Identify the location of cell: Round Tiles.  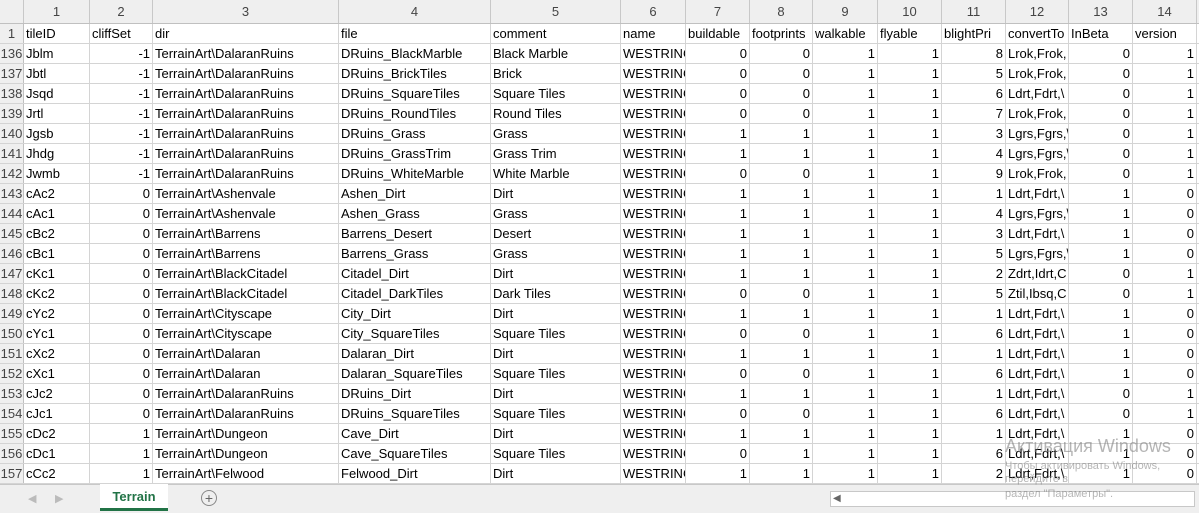
(556, 113).